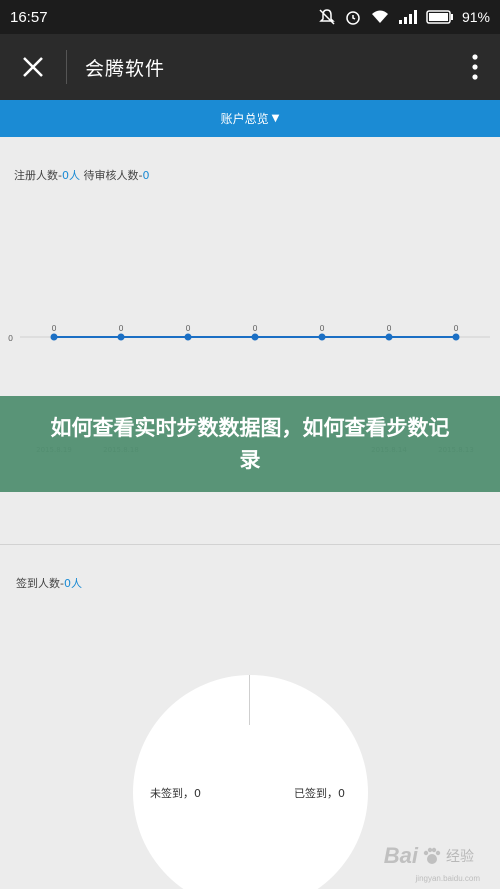 The height and width of the screenshot is (889, 500). Describe the element at coordinates (460, 857) in the screenshot. I see `watermark-text: 经验` at that location.